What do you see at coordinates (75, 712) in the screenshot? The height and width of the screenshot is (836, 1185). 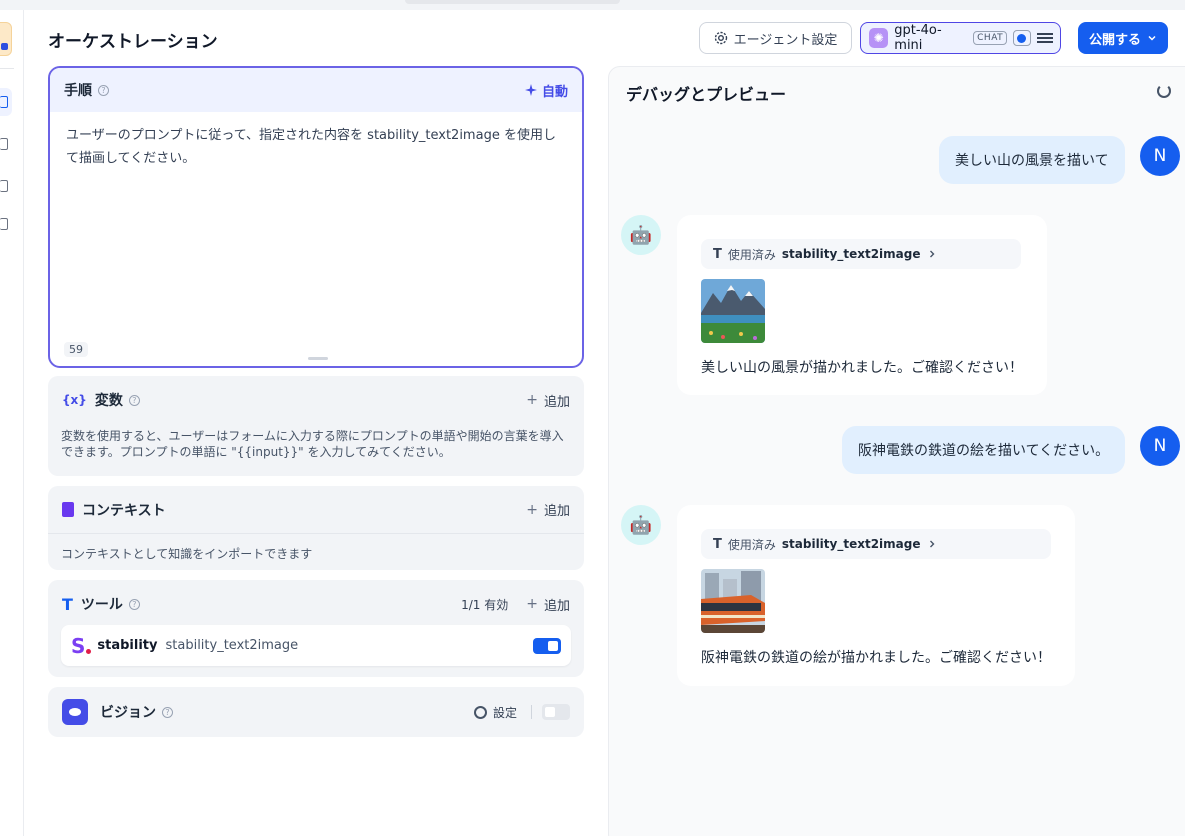 I see `eye-icon` at bounding box center [75, 712].